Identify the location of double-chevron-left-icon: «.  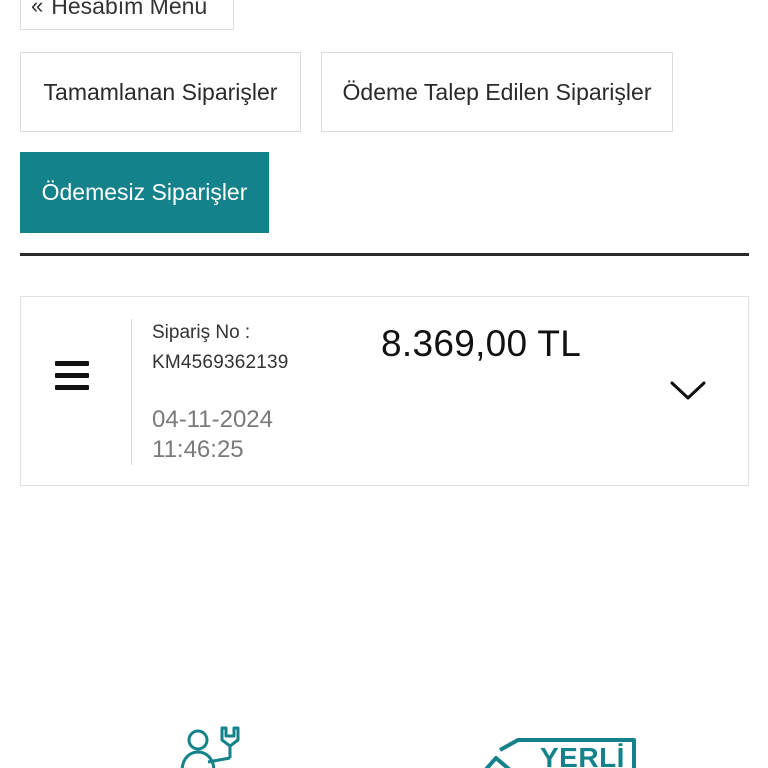
(37, 9).